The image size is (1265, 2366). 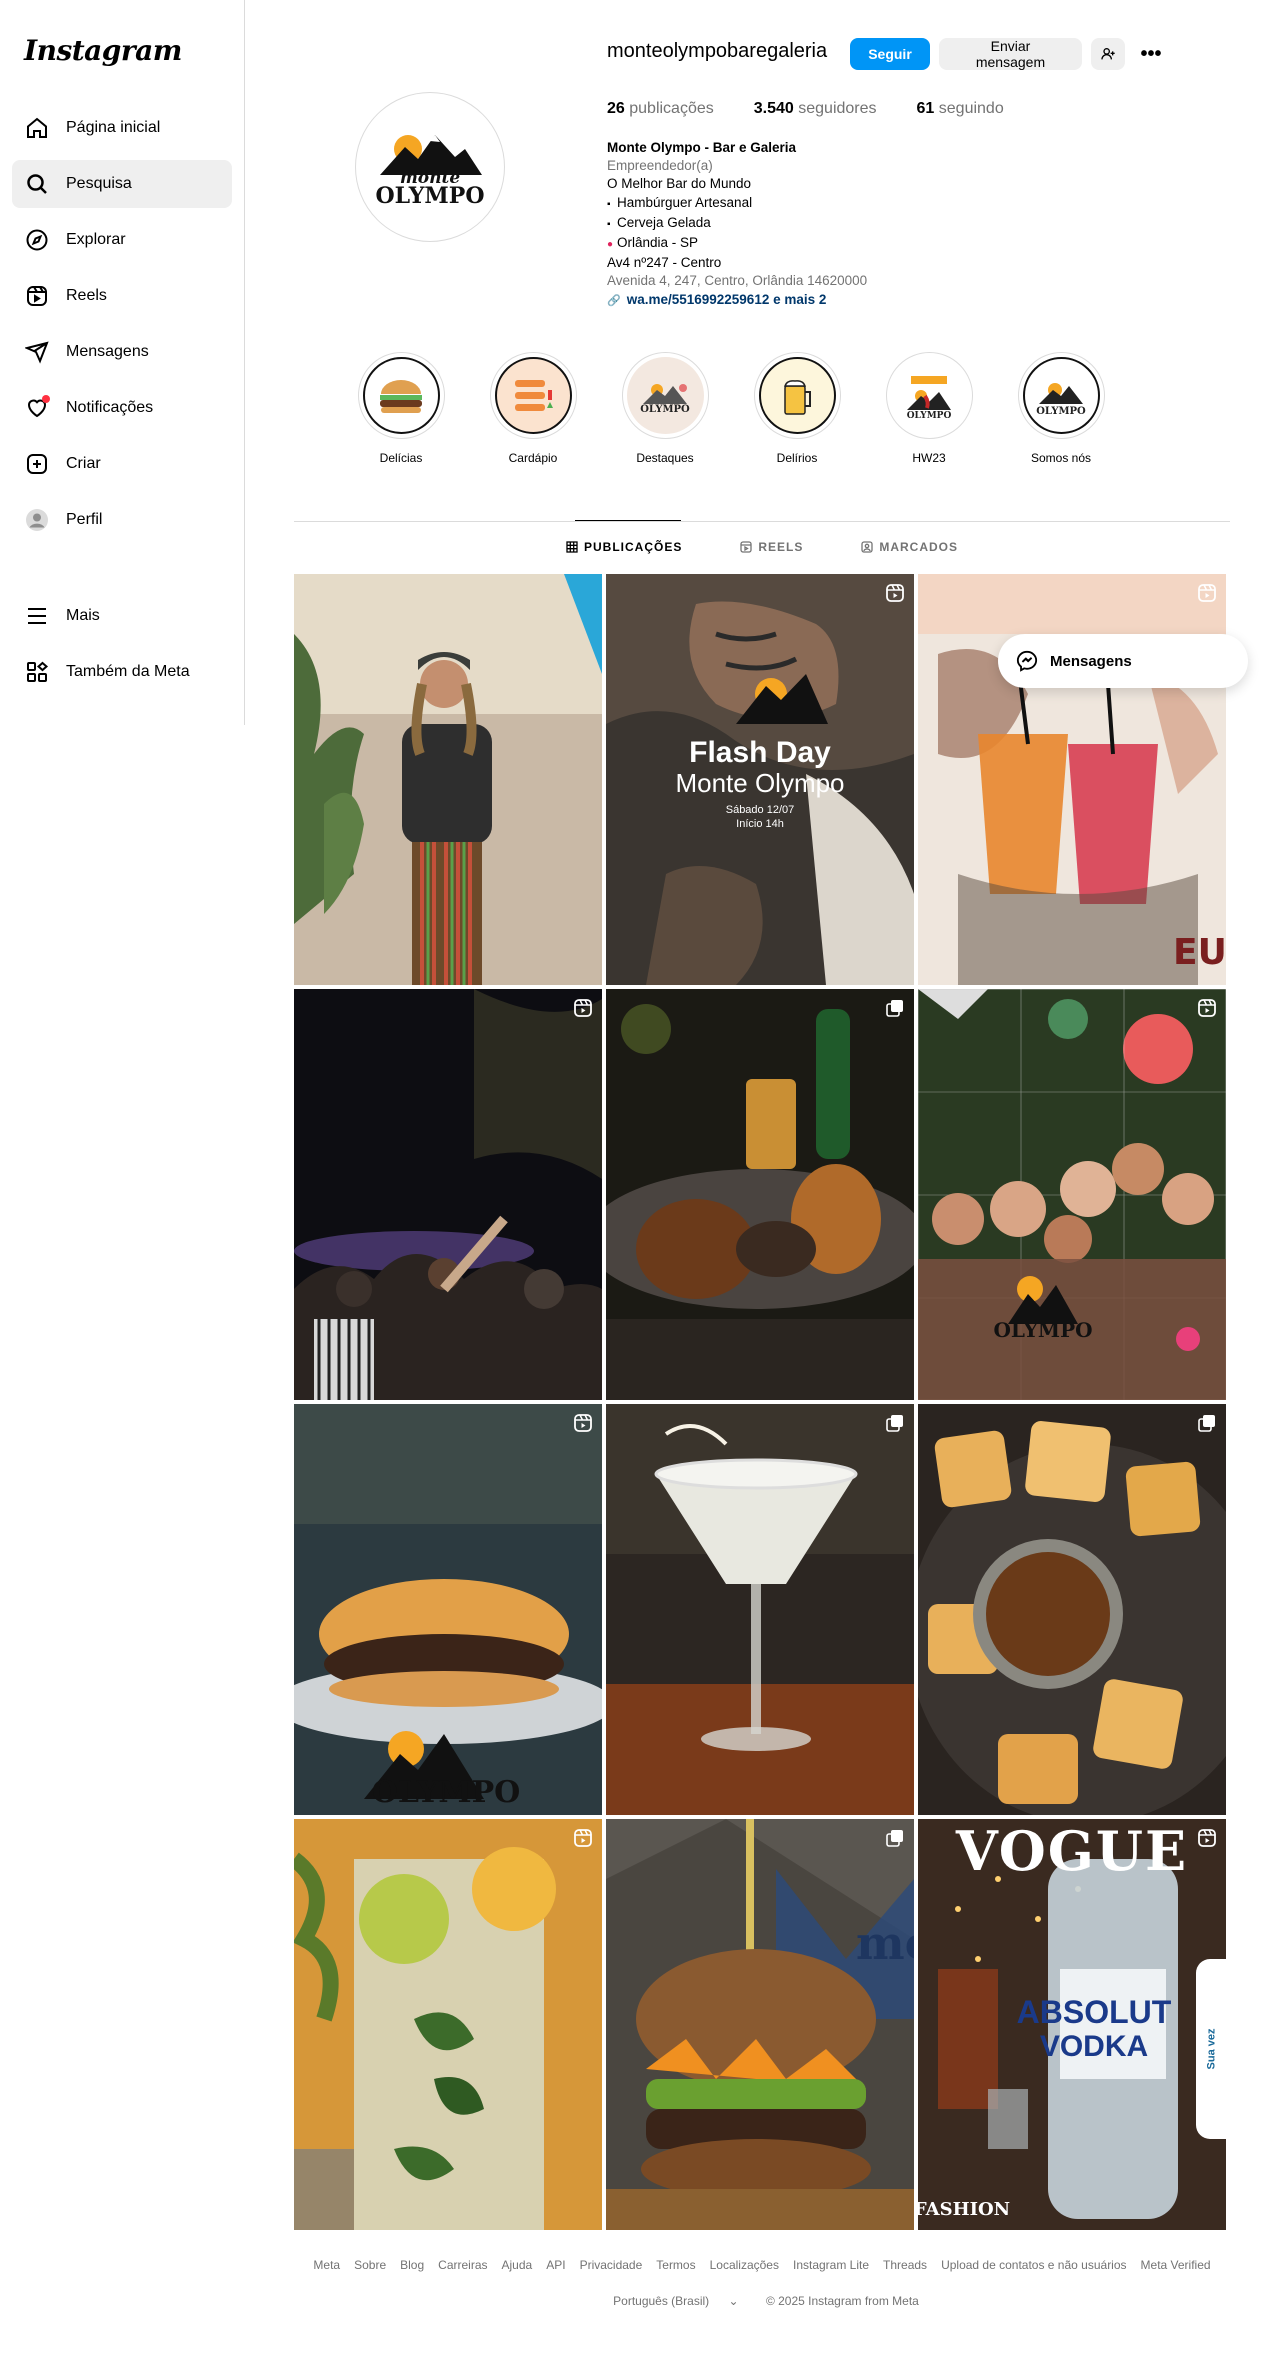 What do you see at coordinates (1176, 2265) in the screenshot?
I see `footer-link: Meta Verified` at bounding box center [1176, 2265].